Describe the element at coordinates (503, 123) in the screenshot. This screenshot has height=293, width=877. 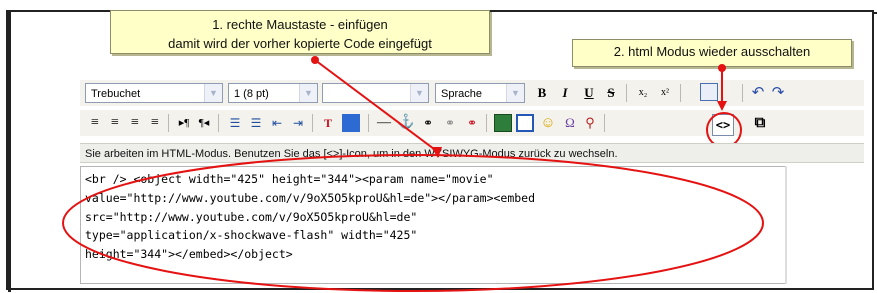
I see `image-icon` at that location.